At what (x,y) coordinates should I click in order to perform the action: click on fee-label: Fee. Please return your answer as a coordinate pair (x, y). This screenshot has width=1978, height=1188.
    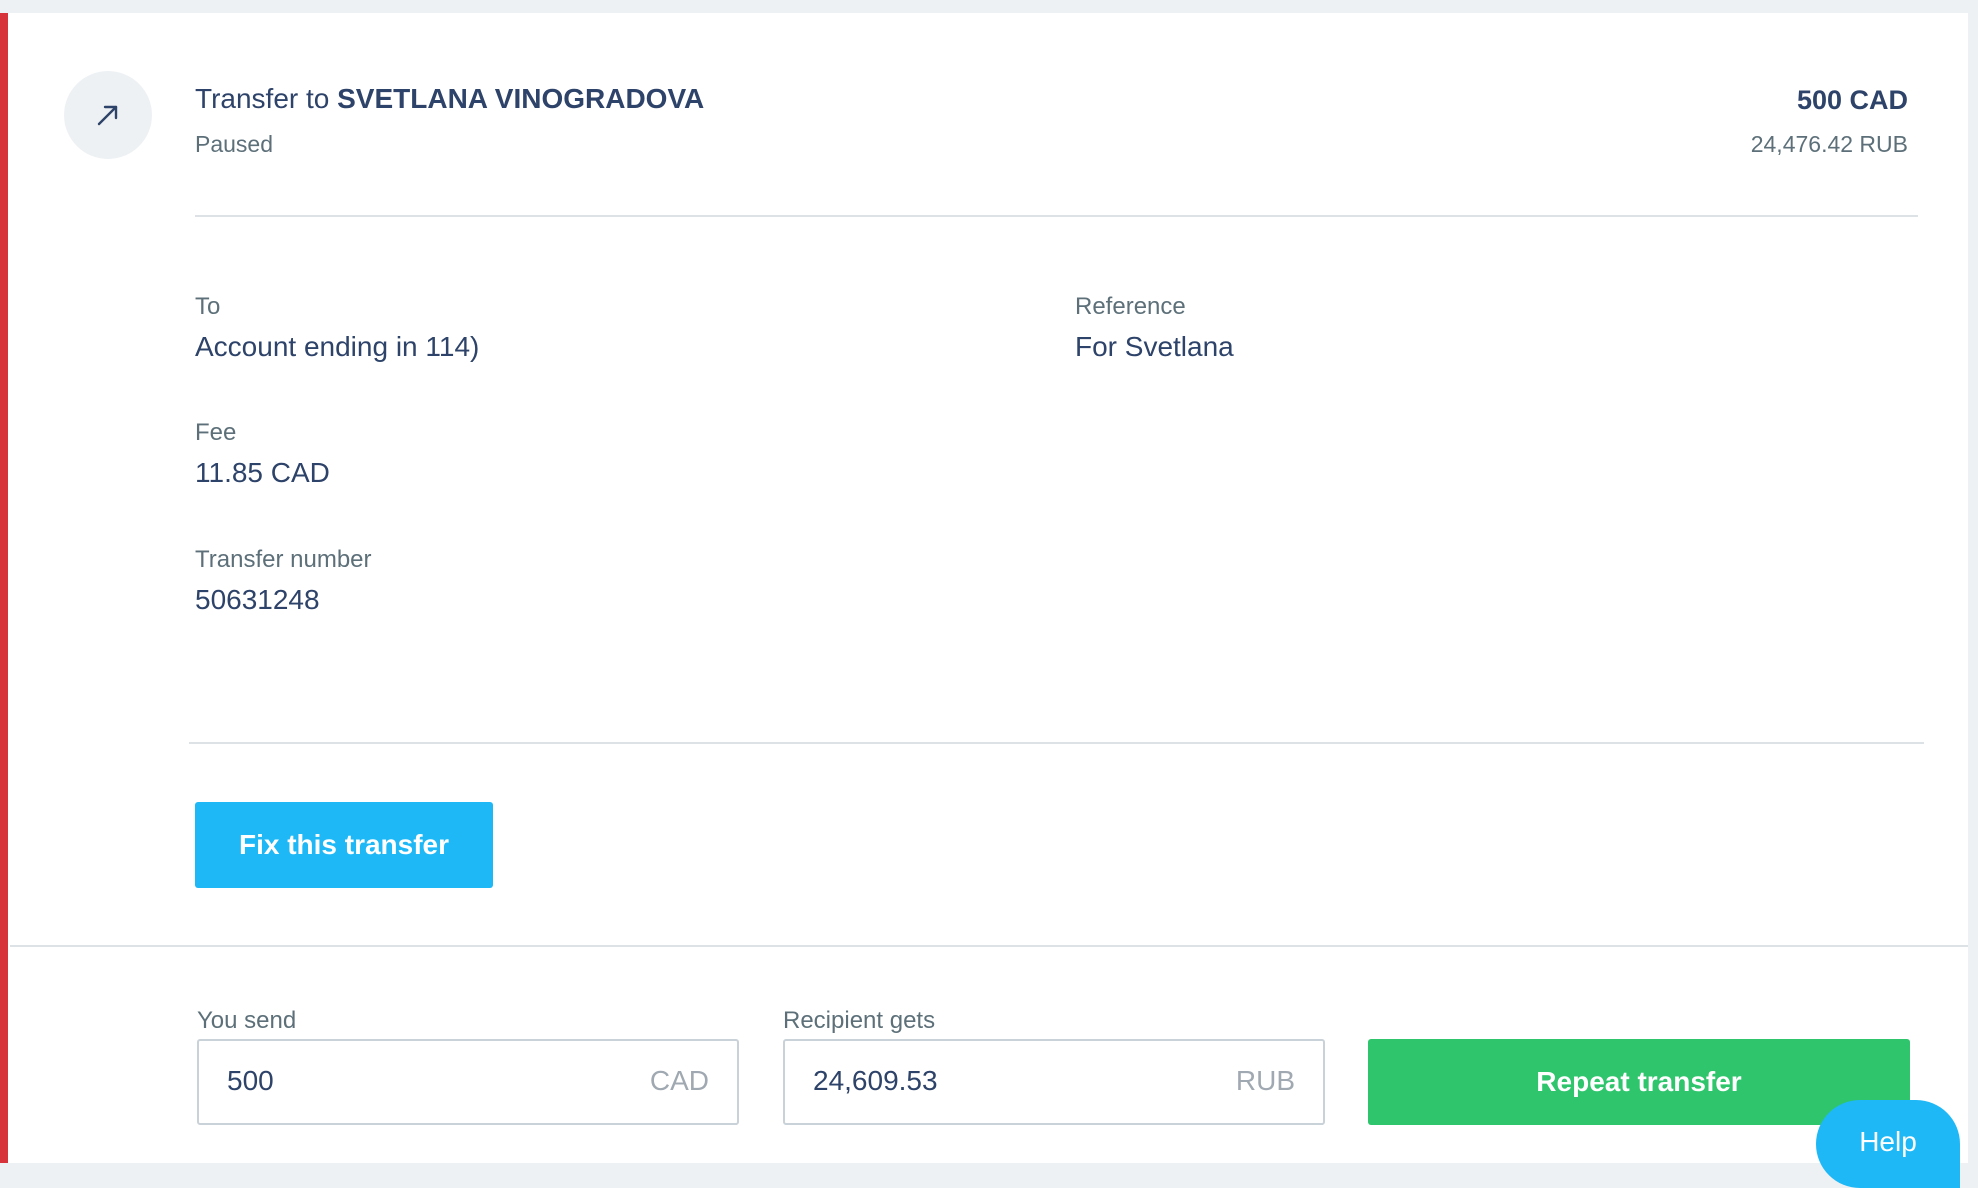
    Looking at the image, I should click on (216, 432).